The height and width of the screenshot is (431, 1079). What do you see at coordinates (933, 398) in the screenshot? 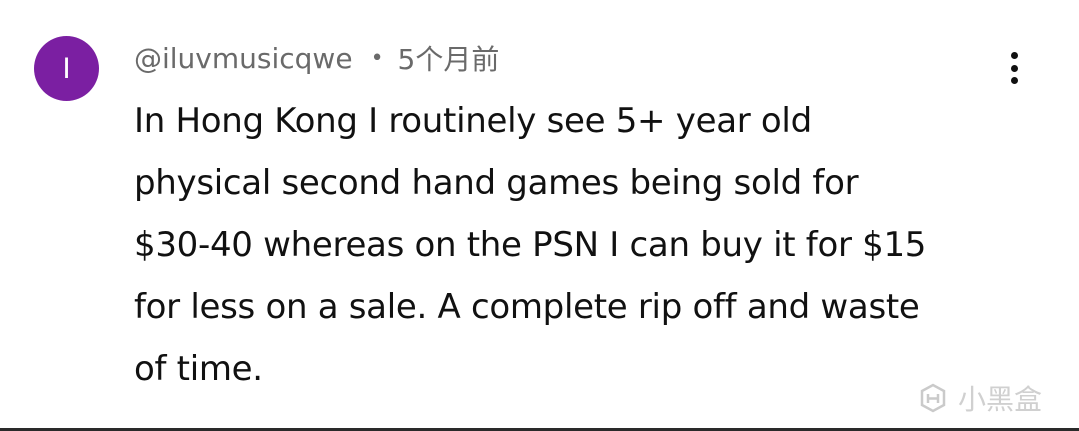
I see `xiaoheihe-logo-icon` at bounding box center [933, 398].